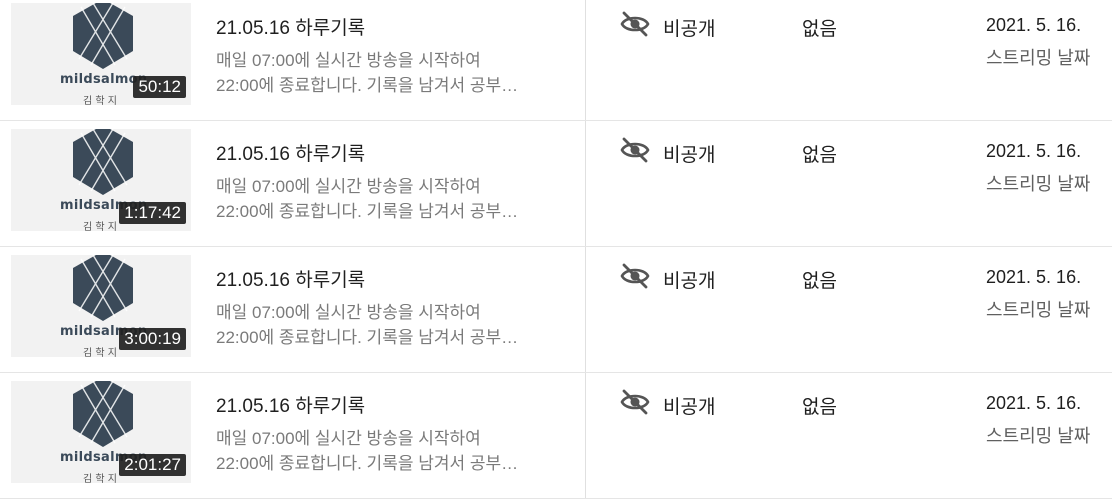 The height and width of the screenshot is (501, 1112). I want to click on video-duration-badge: 2:01:27, so click(152, 465).